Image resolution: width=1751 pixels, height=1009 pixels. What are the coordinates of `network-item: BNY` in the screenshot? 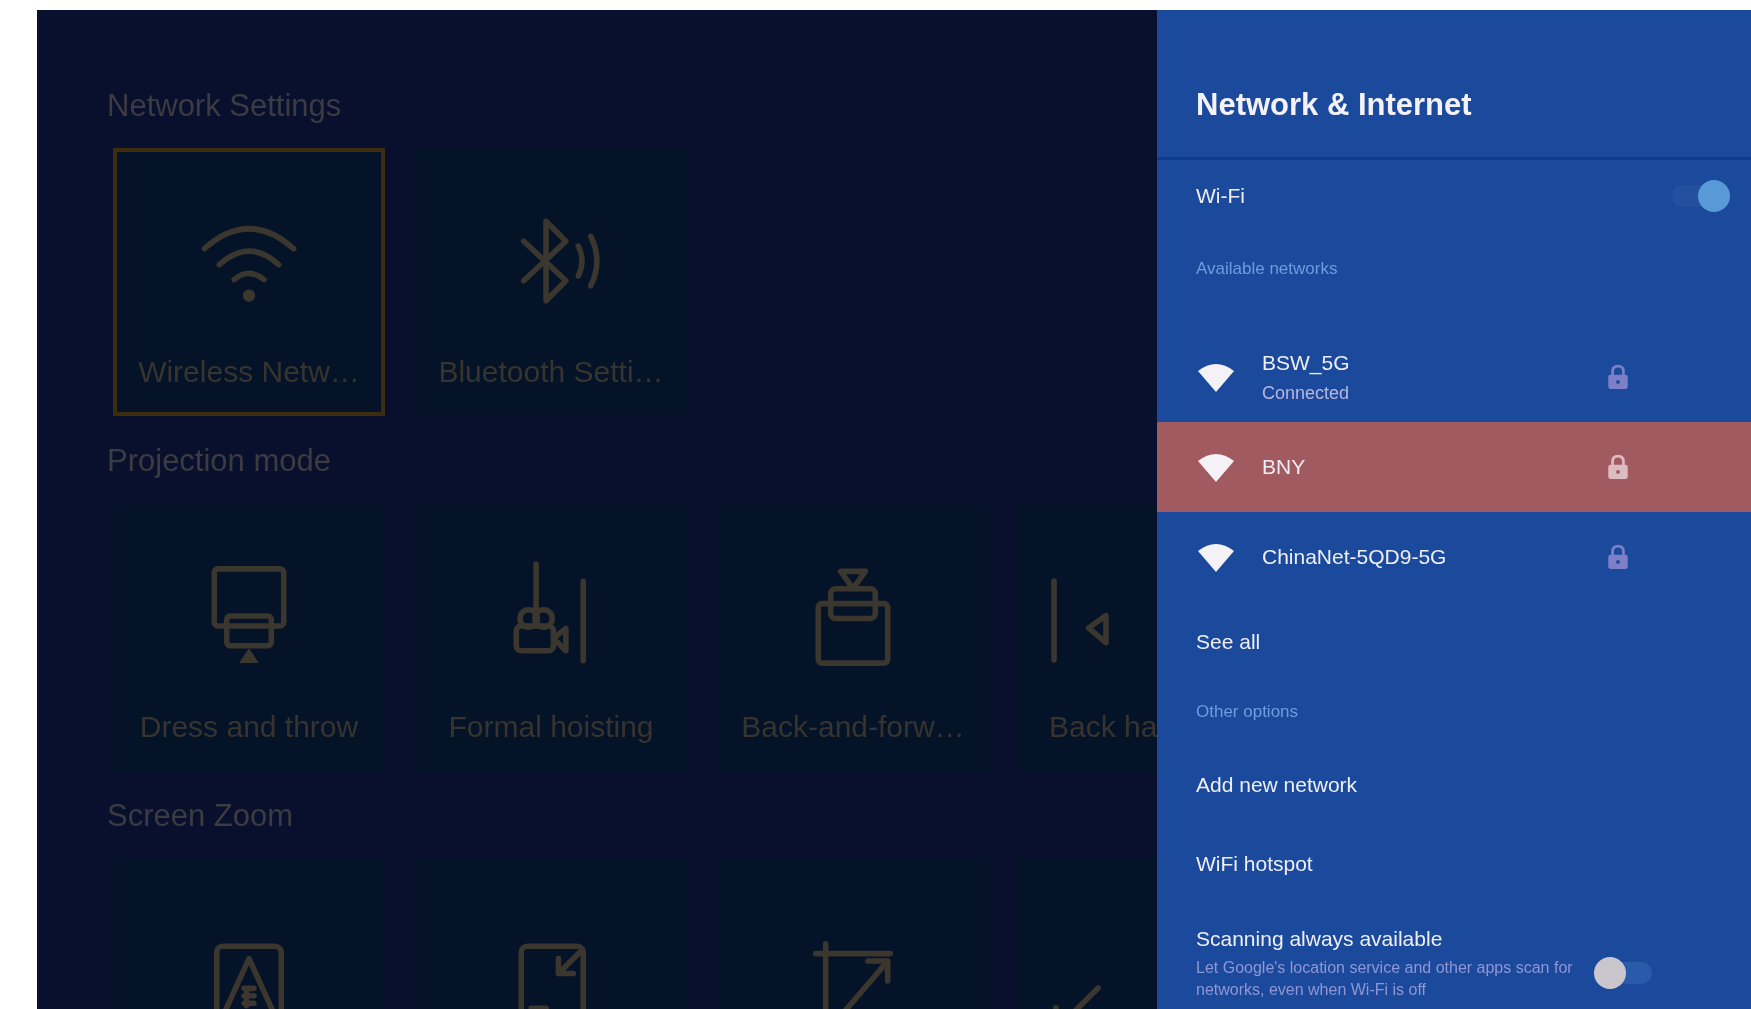 It's located at (1454, 467).